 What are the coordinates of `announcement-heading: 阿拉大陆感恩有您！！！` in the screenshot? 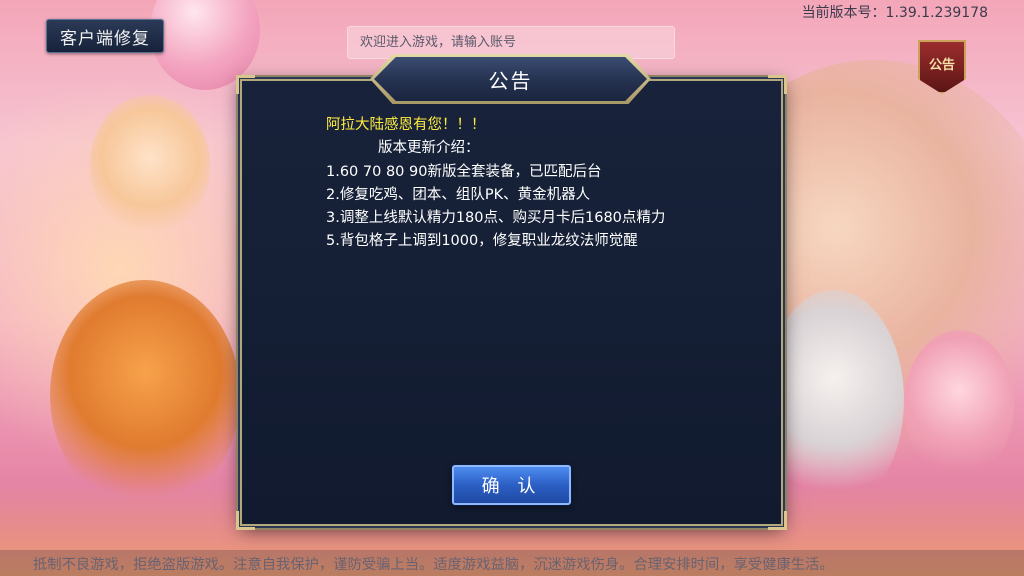 It's located at (406, 125).